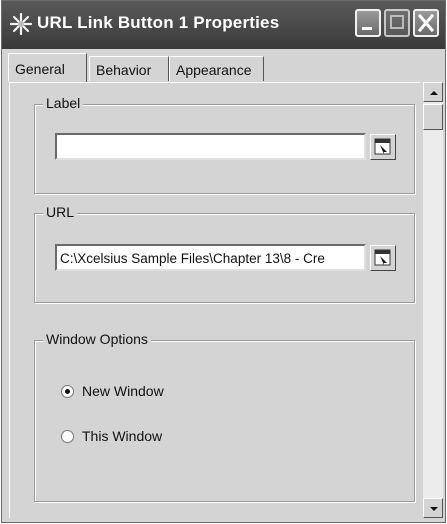 The image size is (447, 524). I want to click on title-bar: URL Link Button 1 Properties, so click(223, 25).